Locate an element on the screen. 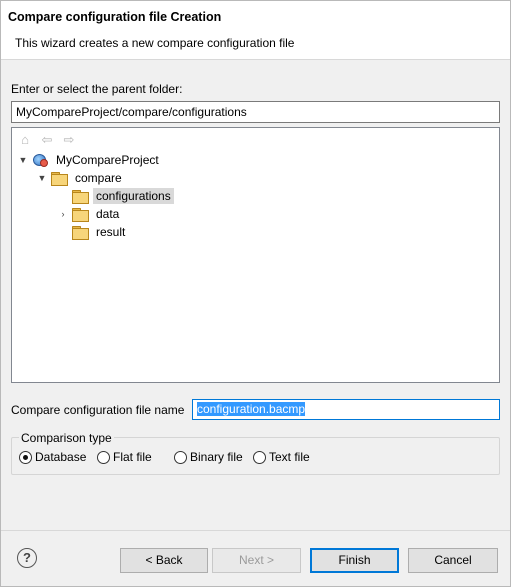 The width and height of the screenshot is (511, 587). forward-arrow-icon: ⇨ is located at coordinates (69, 140).